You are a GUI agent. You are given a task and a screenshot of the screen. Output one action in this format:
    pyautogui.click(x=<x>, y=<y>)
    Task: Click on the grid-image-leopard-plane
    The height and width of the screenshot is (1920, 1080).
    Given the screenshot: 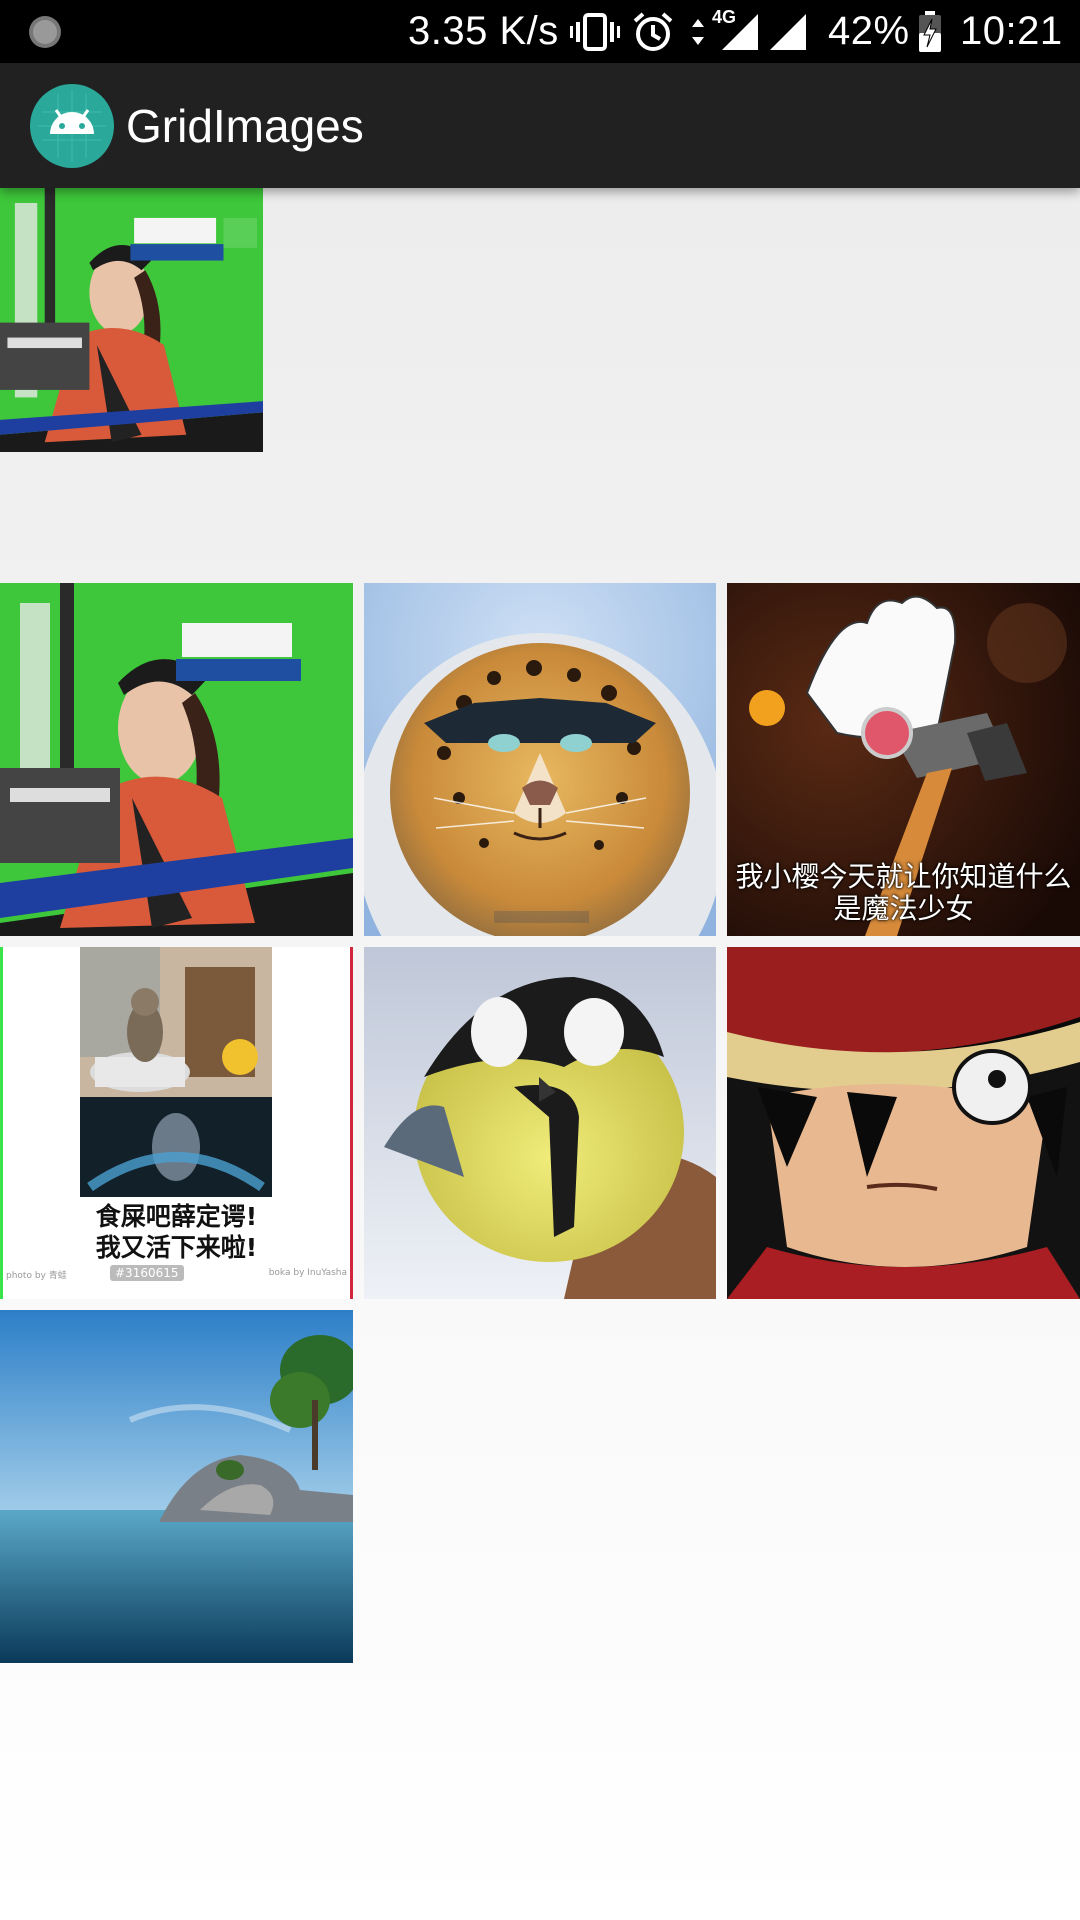 What is the action you would take?
    pyautogui.click(x=540, y=759)
    